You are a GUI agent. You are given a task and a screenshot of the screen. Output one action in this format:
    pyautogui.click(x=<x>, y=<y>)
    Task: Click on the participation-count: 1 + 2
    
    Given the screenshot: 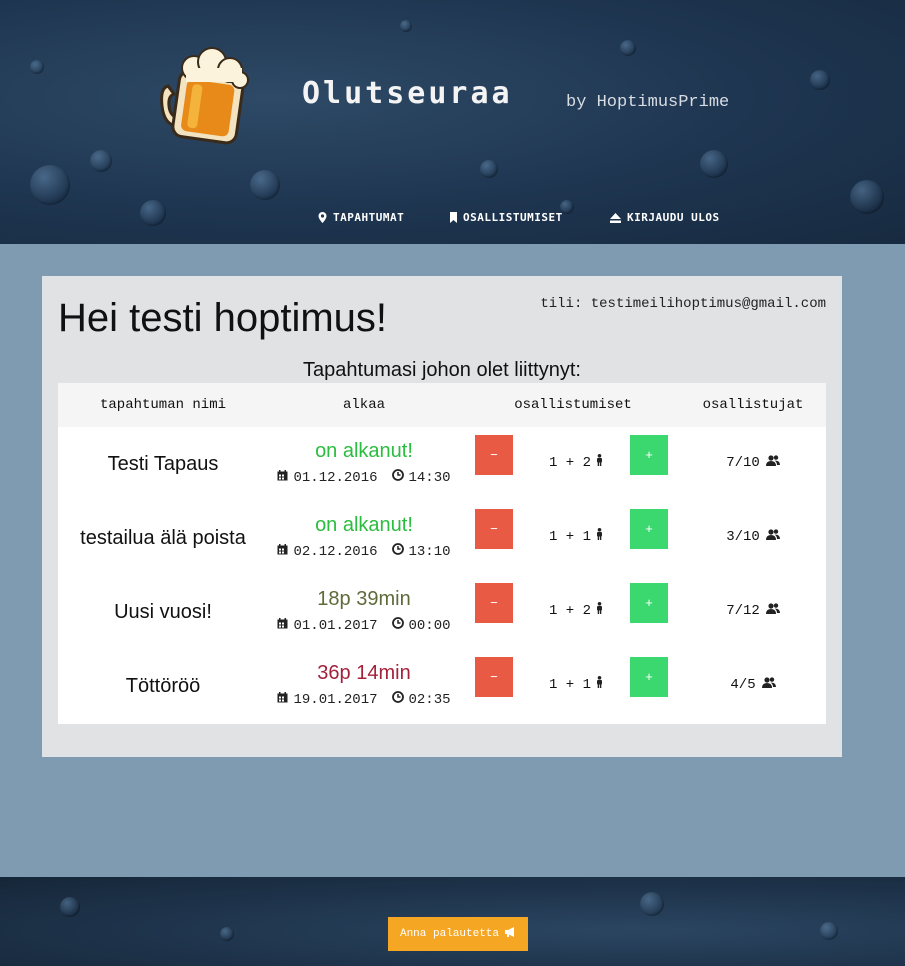 What is the action you would take?
    pyautogui.click(x=576, y=462)
    